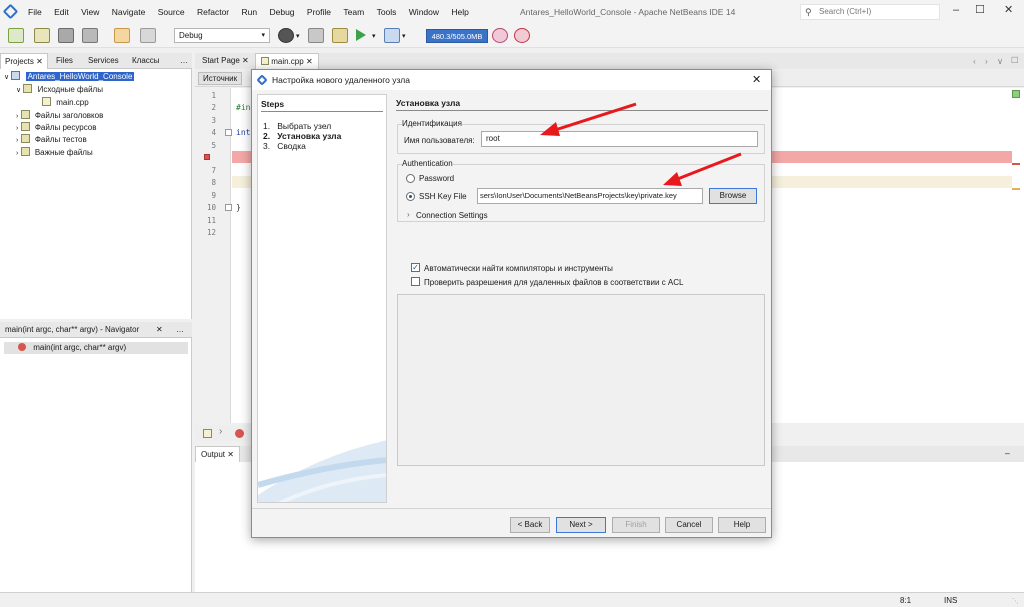  I want to click on line-number: 5, so click(213, 145).